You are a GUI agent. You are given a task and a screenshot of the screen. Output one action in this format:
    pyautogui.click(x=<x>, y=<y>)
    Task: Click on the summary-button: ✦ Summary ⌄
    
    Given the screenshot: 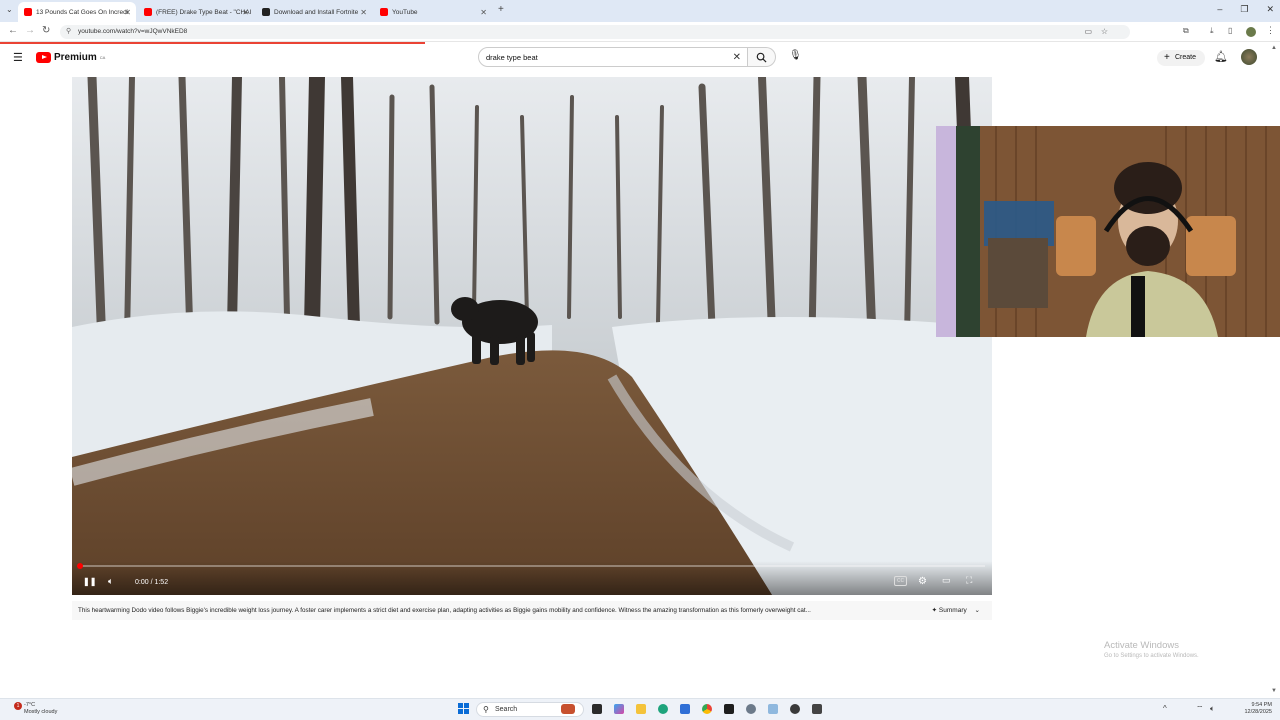 What is the action you would take?
    pyautogui.click(x=953, y=610)
    